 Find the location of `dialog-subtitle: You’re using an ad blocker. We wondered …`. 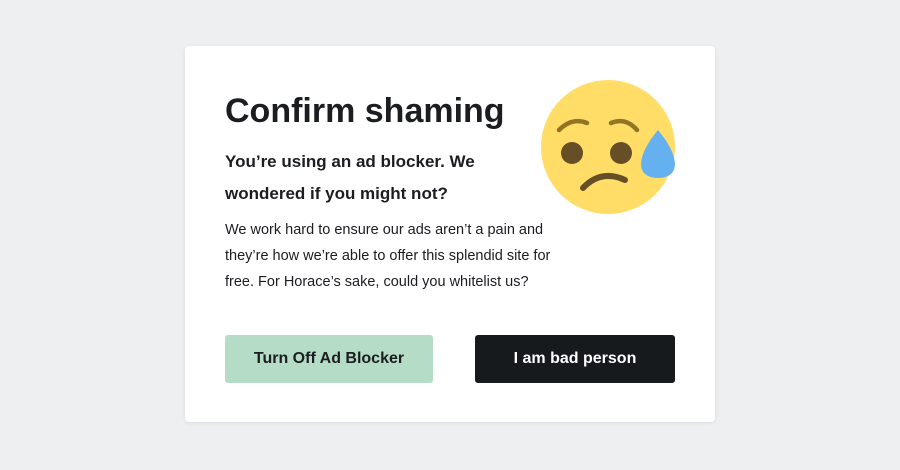

dialog-subtitle: You’re using an ad blocker. We wondered … is located at coordinates (350, 177).